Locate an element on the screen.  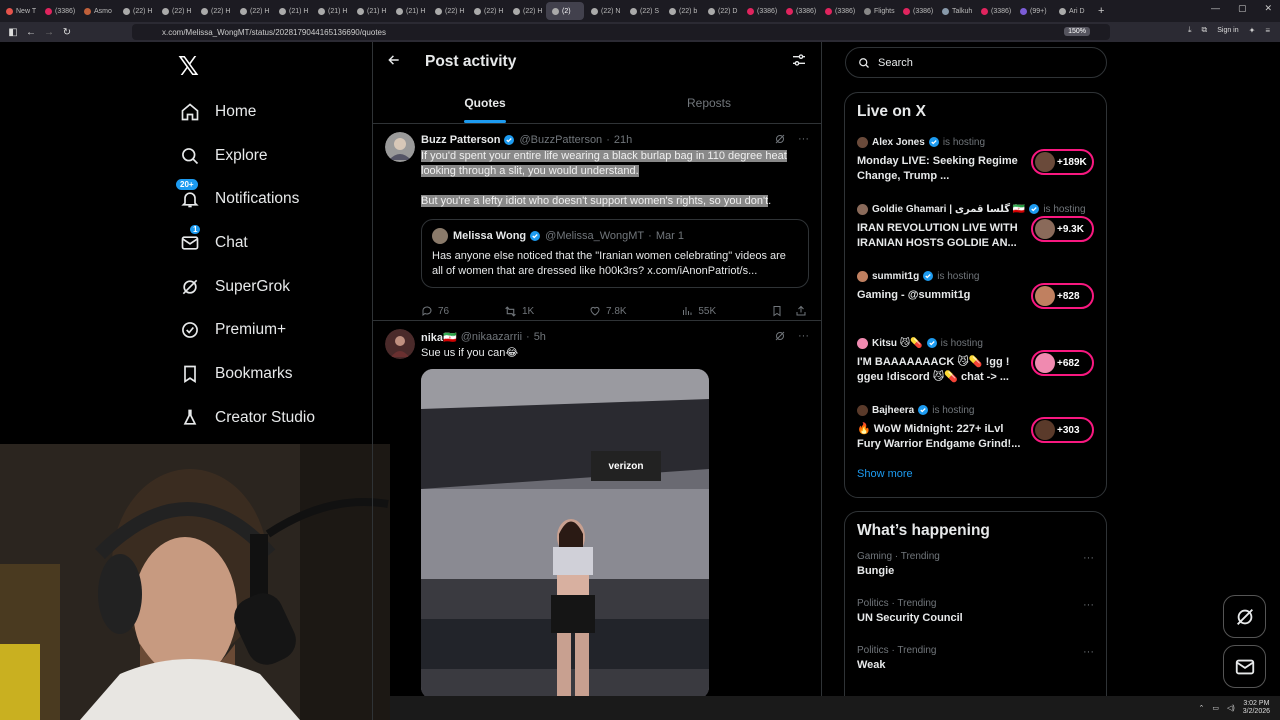
puzzle-icon: ✦ is located at coordinates (1252, 30).